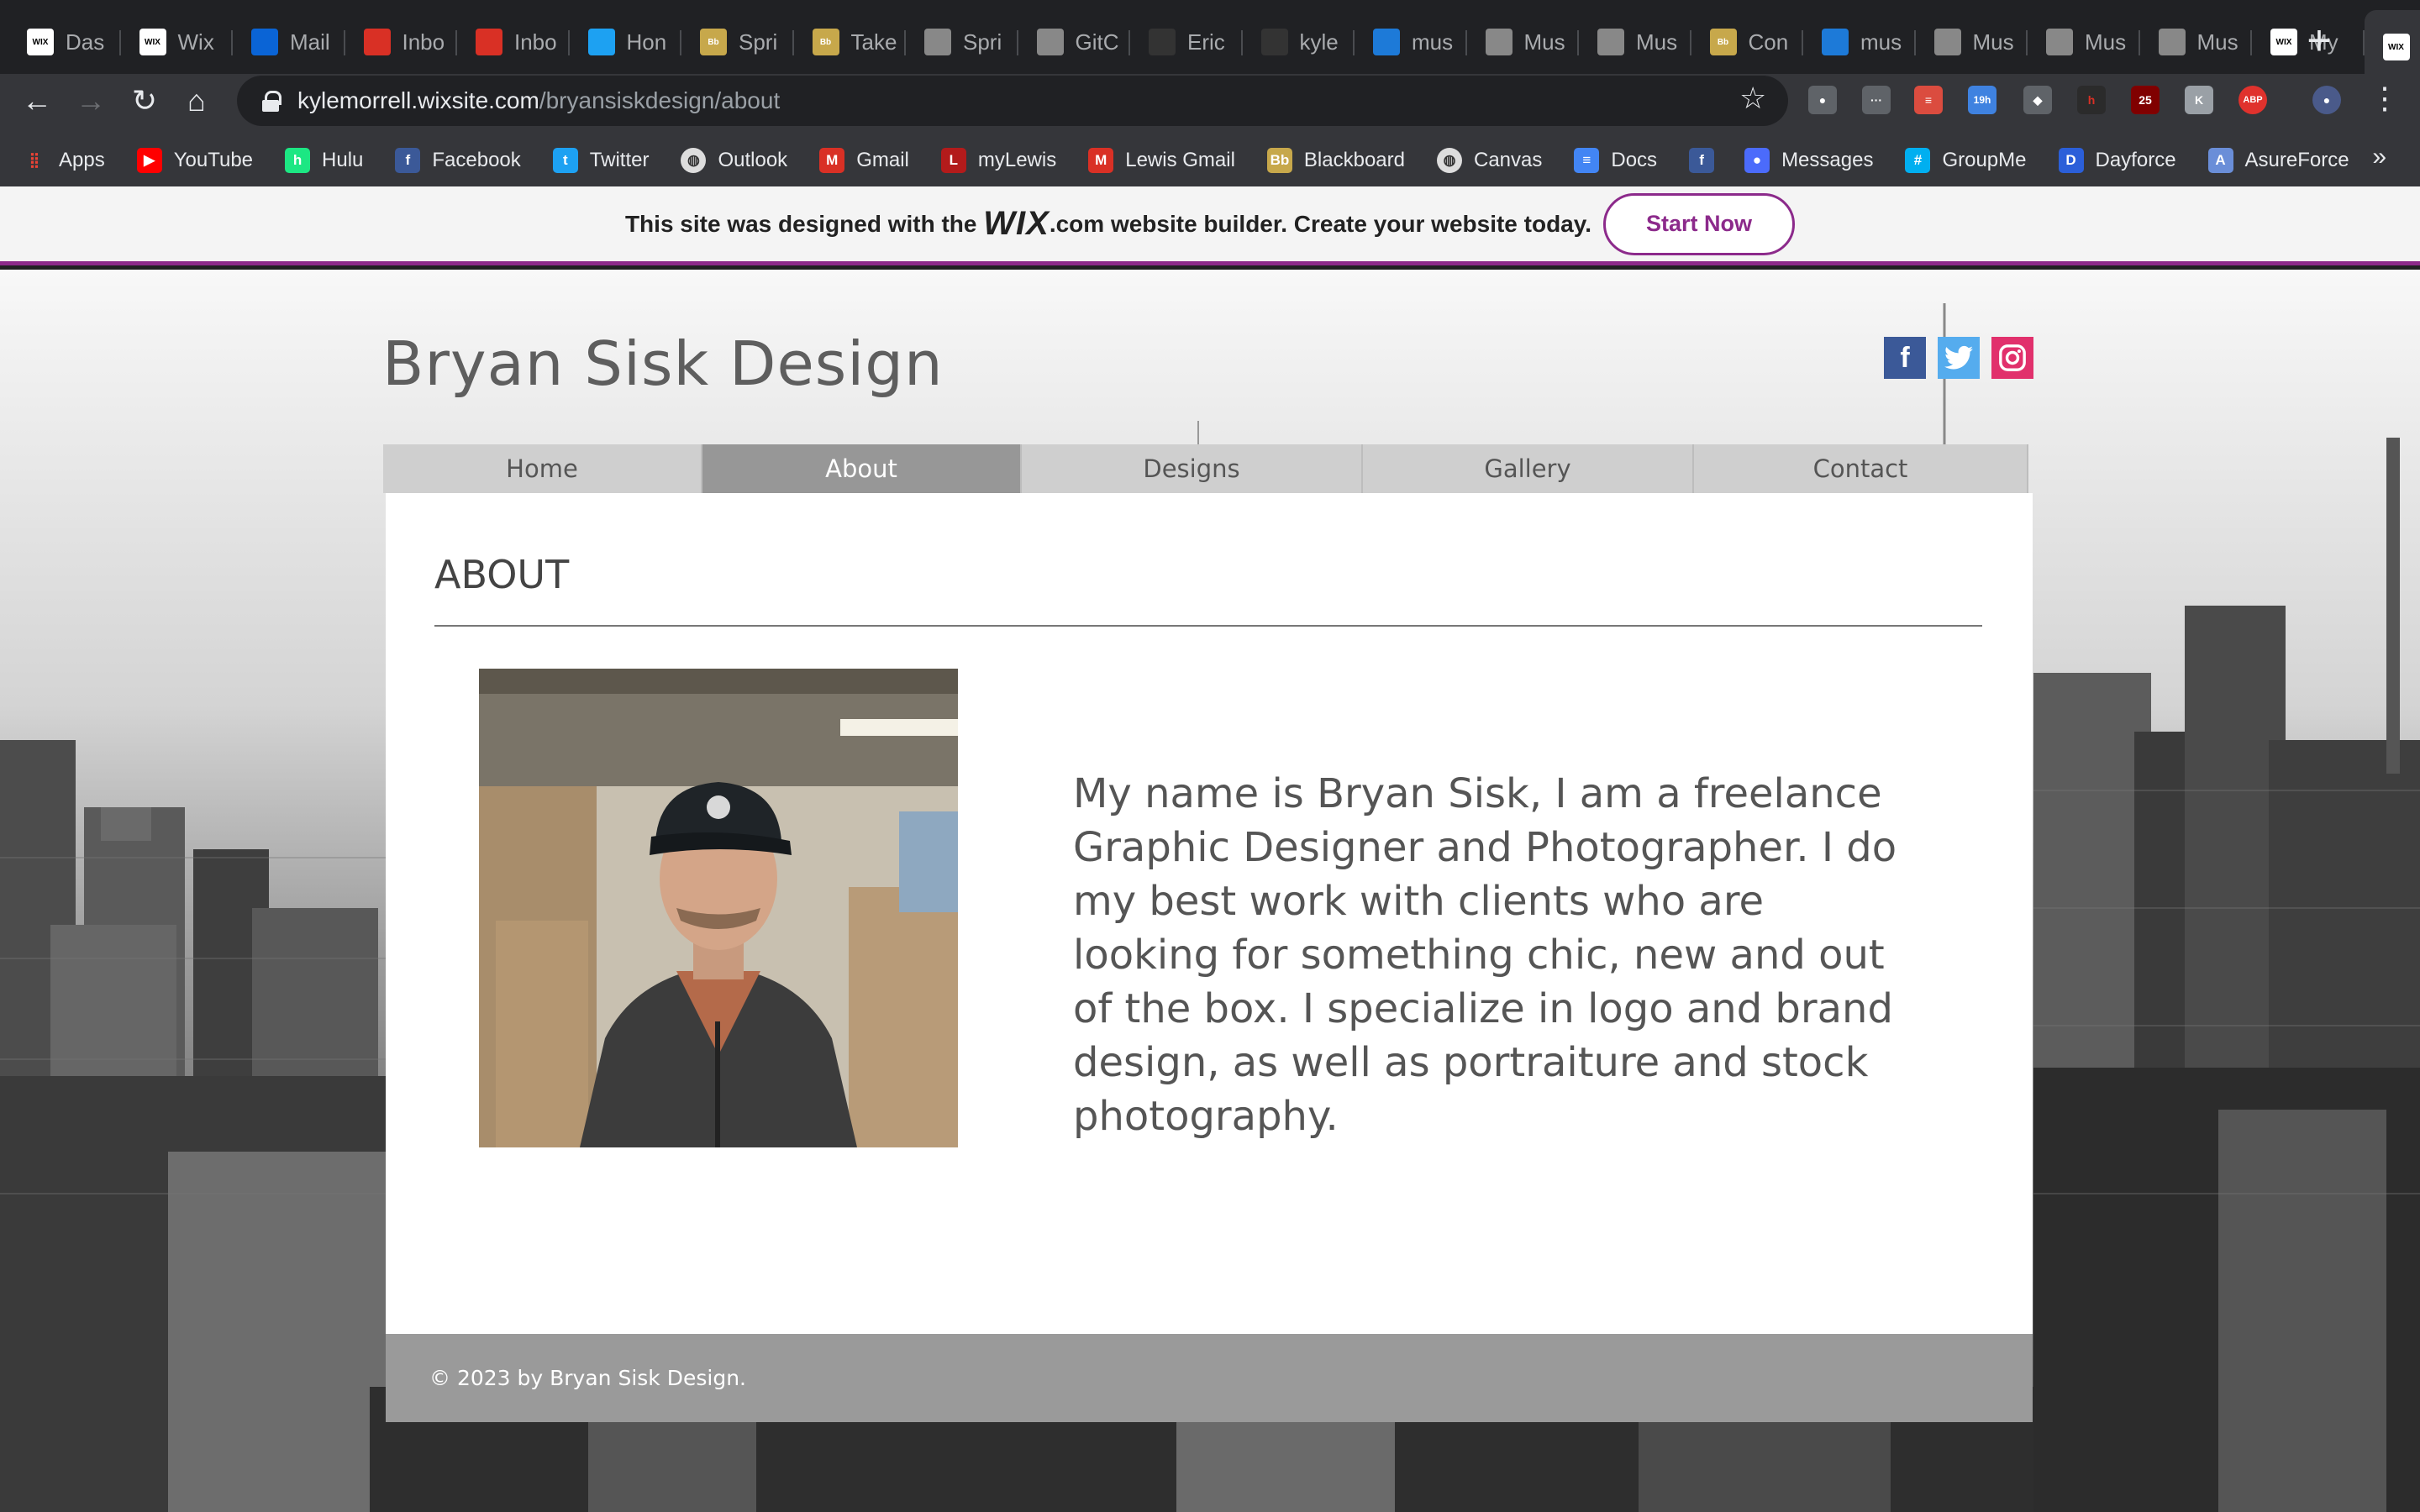 Image resolution: width=2420 pixels, height=1512 pixels. I want to click on browser-tab: WIX Das, so click(64, 42).